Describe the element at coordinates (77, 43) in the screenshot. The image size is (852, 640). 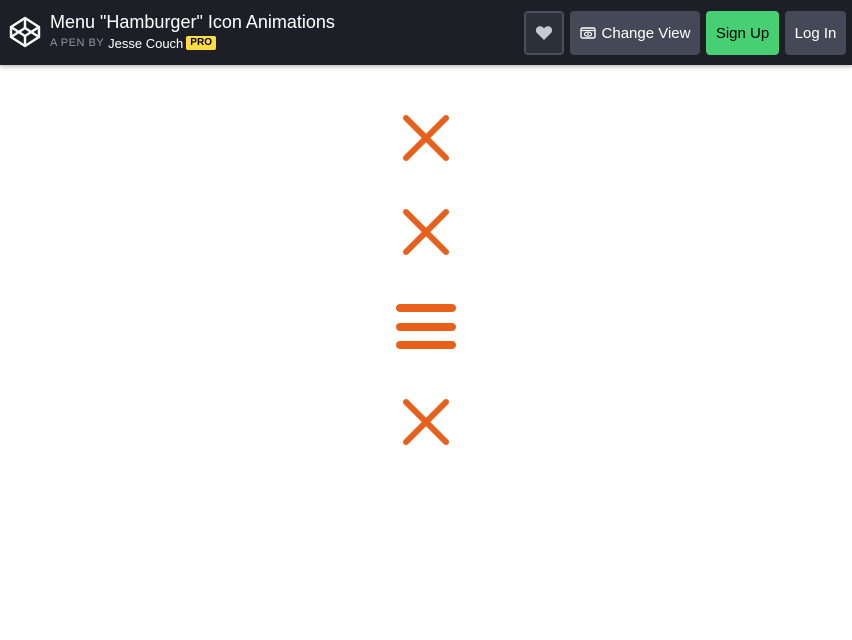
I see `byline-prefix: A PEN BY` at that location.